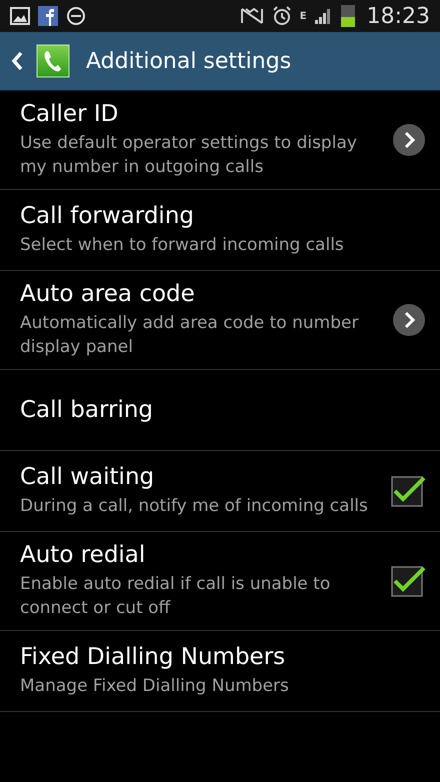  Describe the element at coordinates (303, 16) in the screenshot. I see `network-type: E` at that location.